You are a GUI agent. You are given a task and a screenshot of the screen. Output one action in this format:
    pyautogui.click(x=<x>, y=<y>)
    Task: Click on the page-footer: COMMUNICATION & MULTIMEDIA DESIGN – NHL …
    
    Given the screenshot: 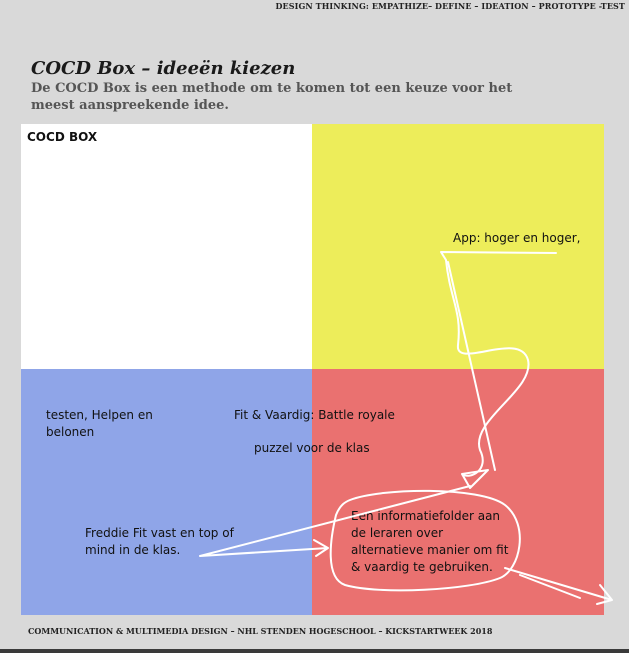 What is the action you would take?
    pyautogui.click(x=260, y=631)
    